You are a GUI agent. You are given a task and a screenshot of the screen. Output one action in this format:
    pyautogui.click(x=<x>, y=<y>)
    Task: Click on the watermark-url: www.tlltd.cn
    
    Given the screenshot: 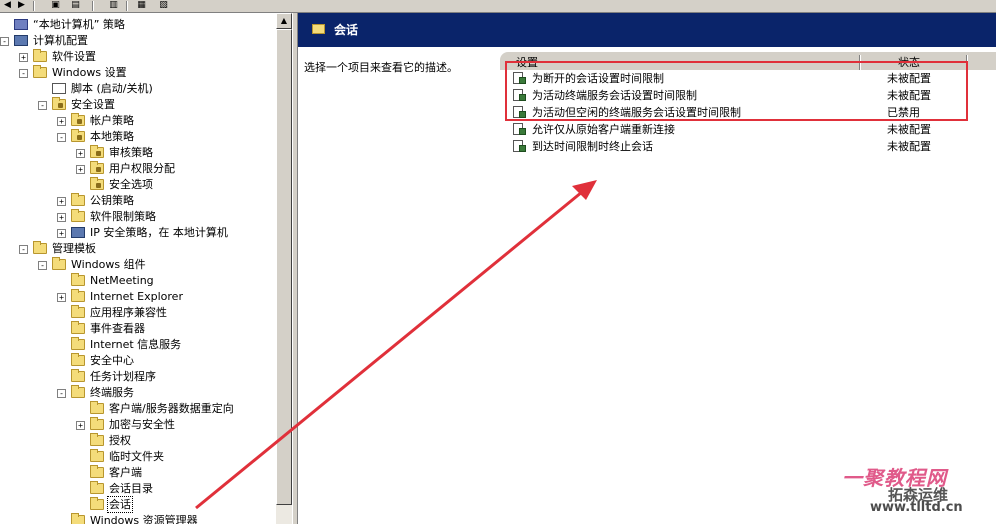 What is the action you would take?
    pyautogui.click(x=916, y=507)
    